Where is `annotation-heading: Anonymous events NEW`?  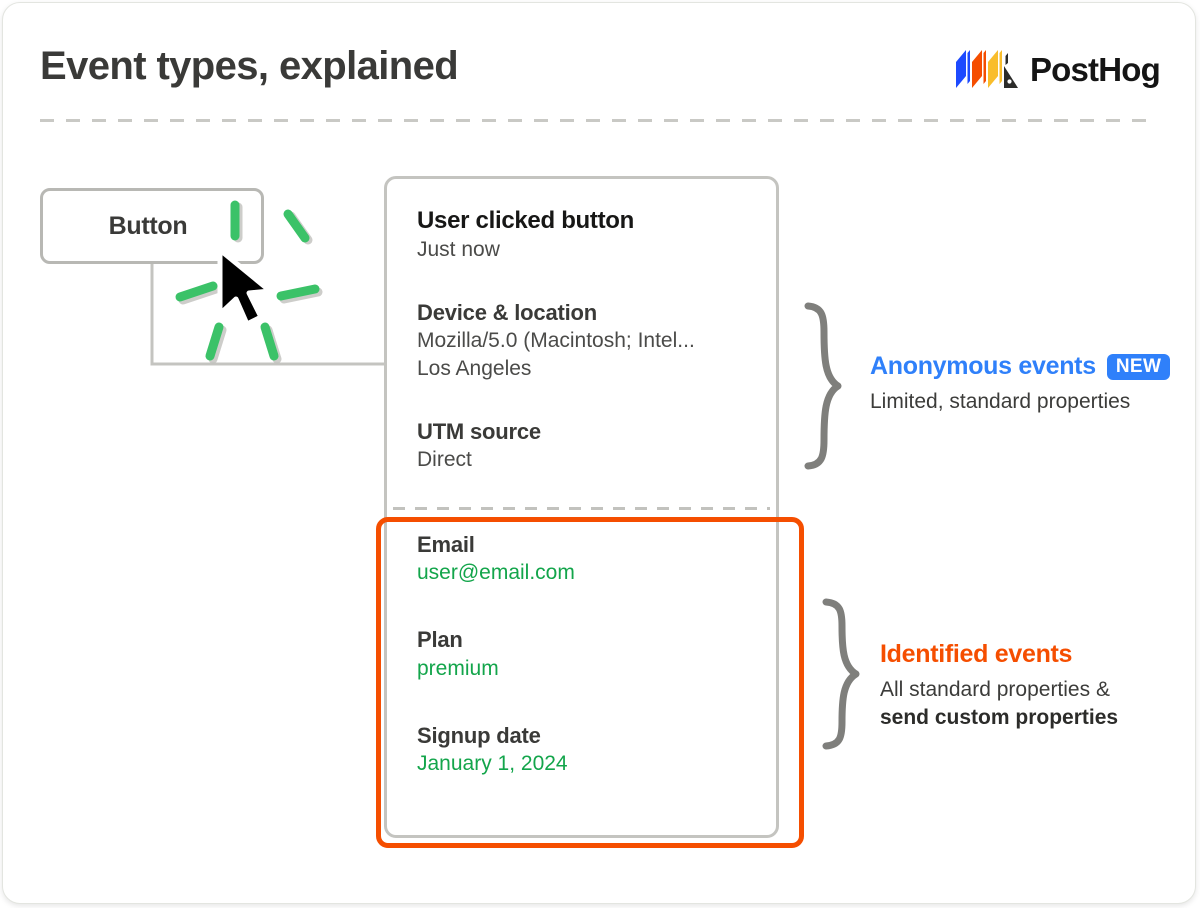 annotation-heading: Anonymous events NEW is located at coordinates (1020, 366).